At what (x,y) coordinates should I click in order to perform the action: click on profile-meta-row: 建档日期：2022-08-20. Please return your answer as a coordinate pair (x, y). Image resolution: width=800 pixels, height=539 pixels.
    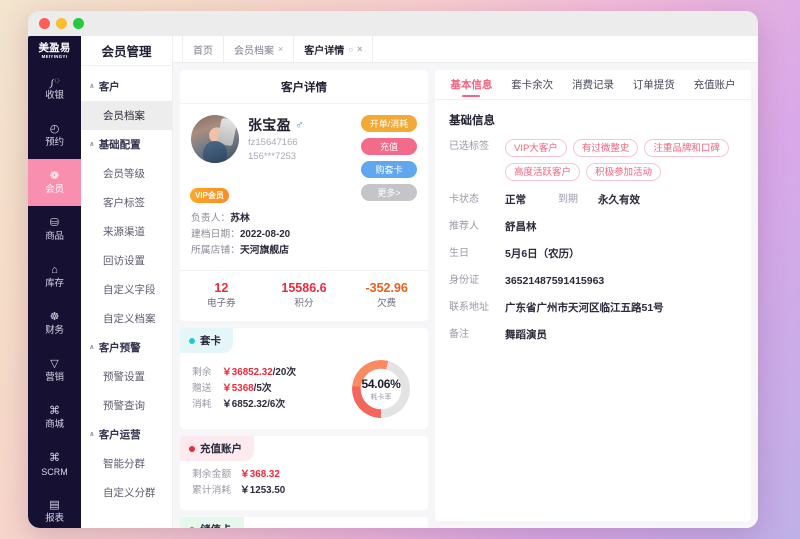
    Looking at the image, I should click on (304, 235).